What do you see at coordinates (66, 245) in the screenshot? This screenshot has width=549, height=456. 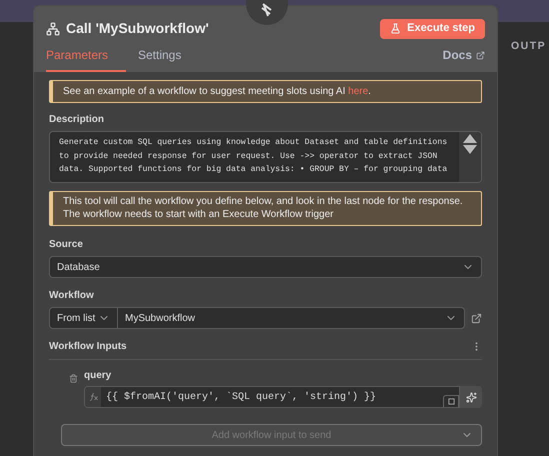 I see `field-label: Source` at bounding box center [66, 245].